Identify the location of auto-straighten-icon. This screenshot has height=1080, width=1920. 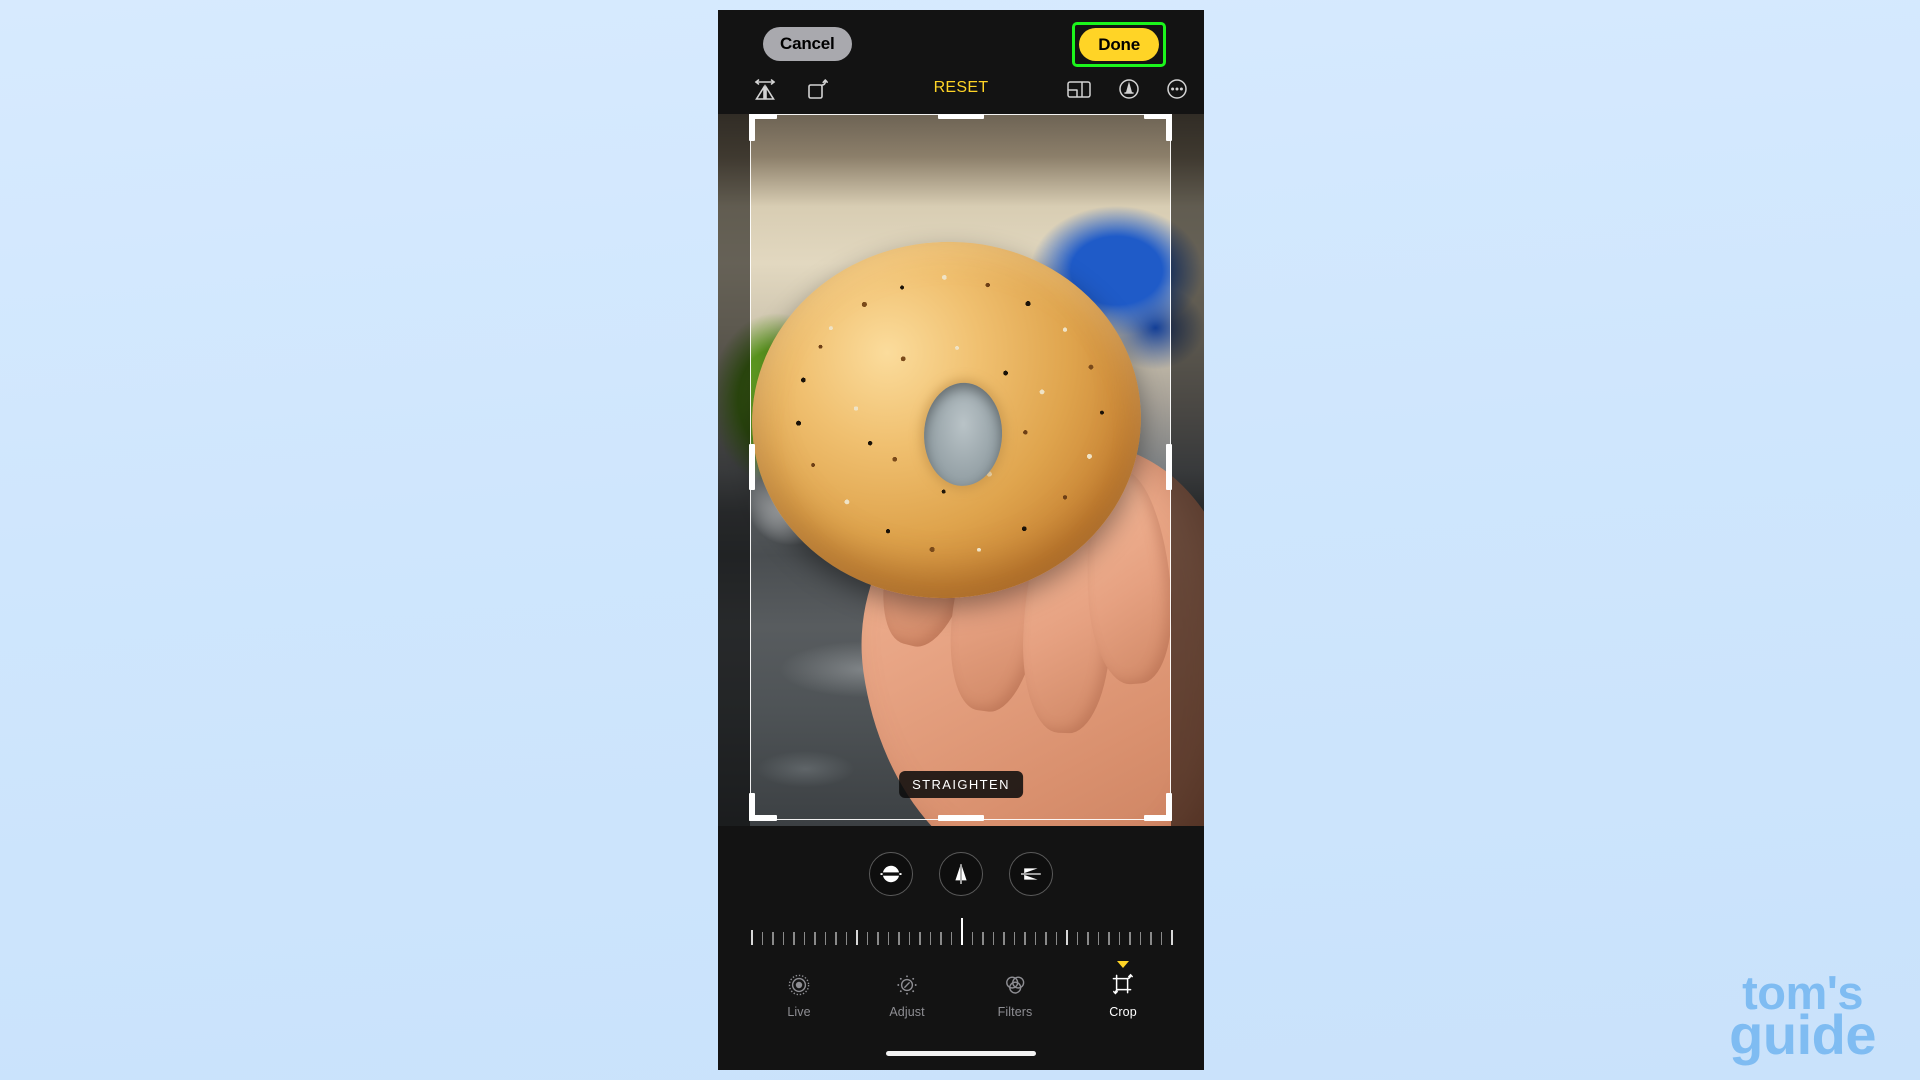
(1129, 89).